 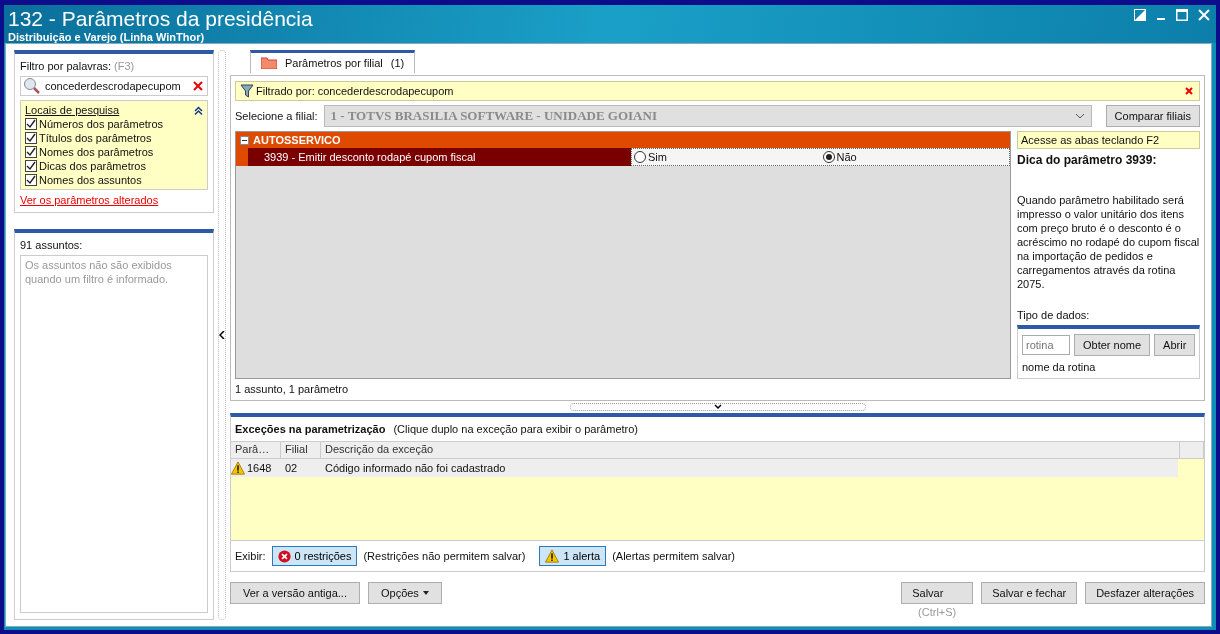 I want to click on radio-option: Não, so click(x=839, y=157).